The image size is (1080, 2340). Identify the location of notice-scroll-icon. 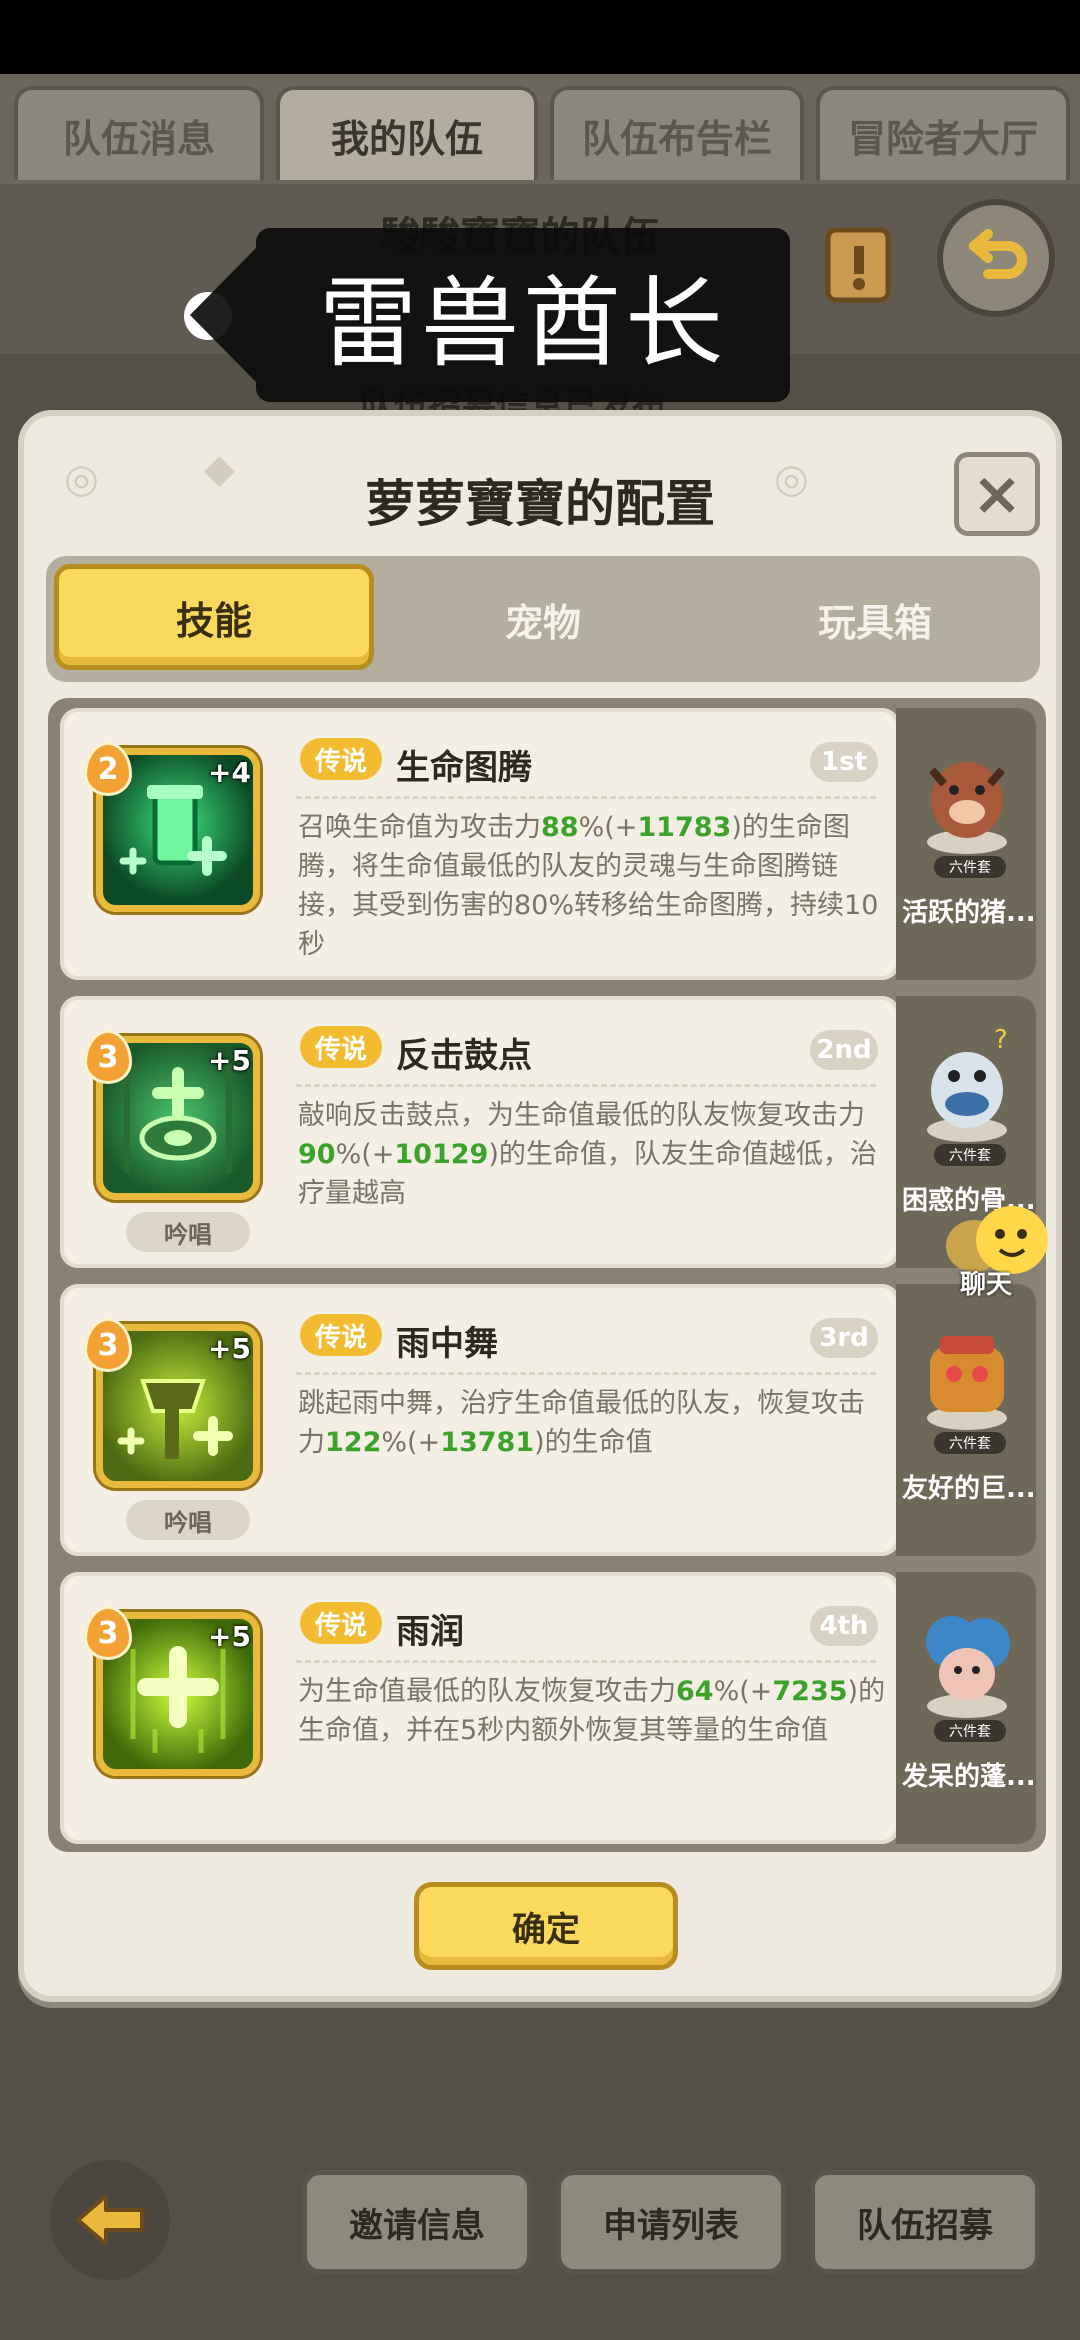
(860, 265).